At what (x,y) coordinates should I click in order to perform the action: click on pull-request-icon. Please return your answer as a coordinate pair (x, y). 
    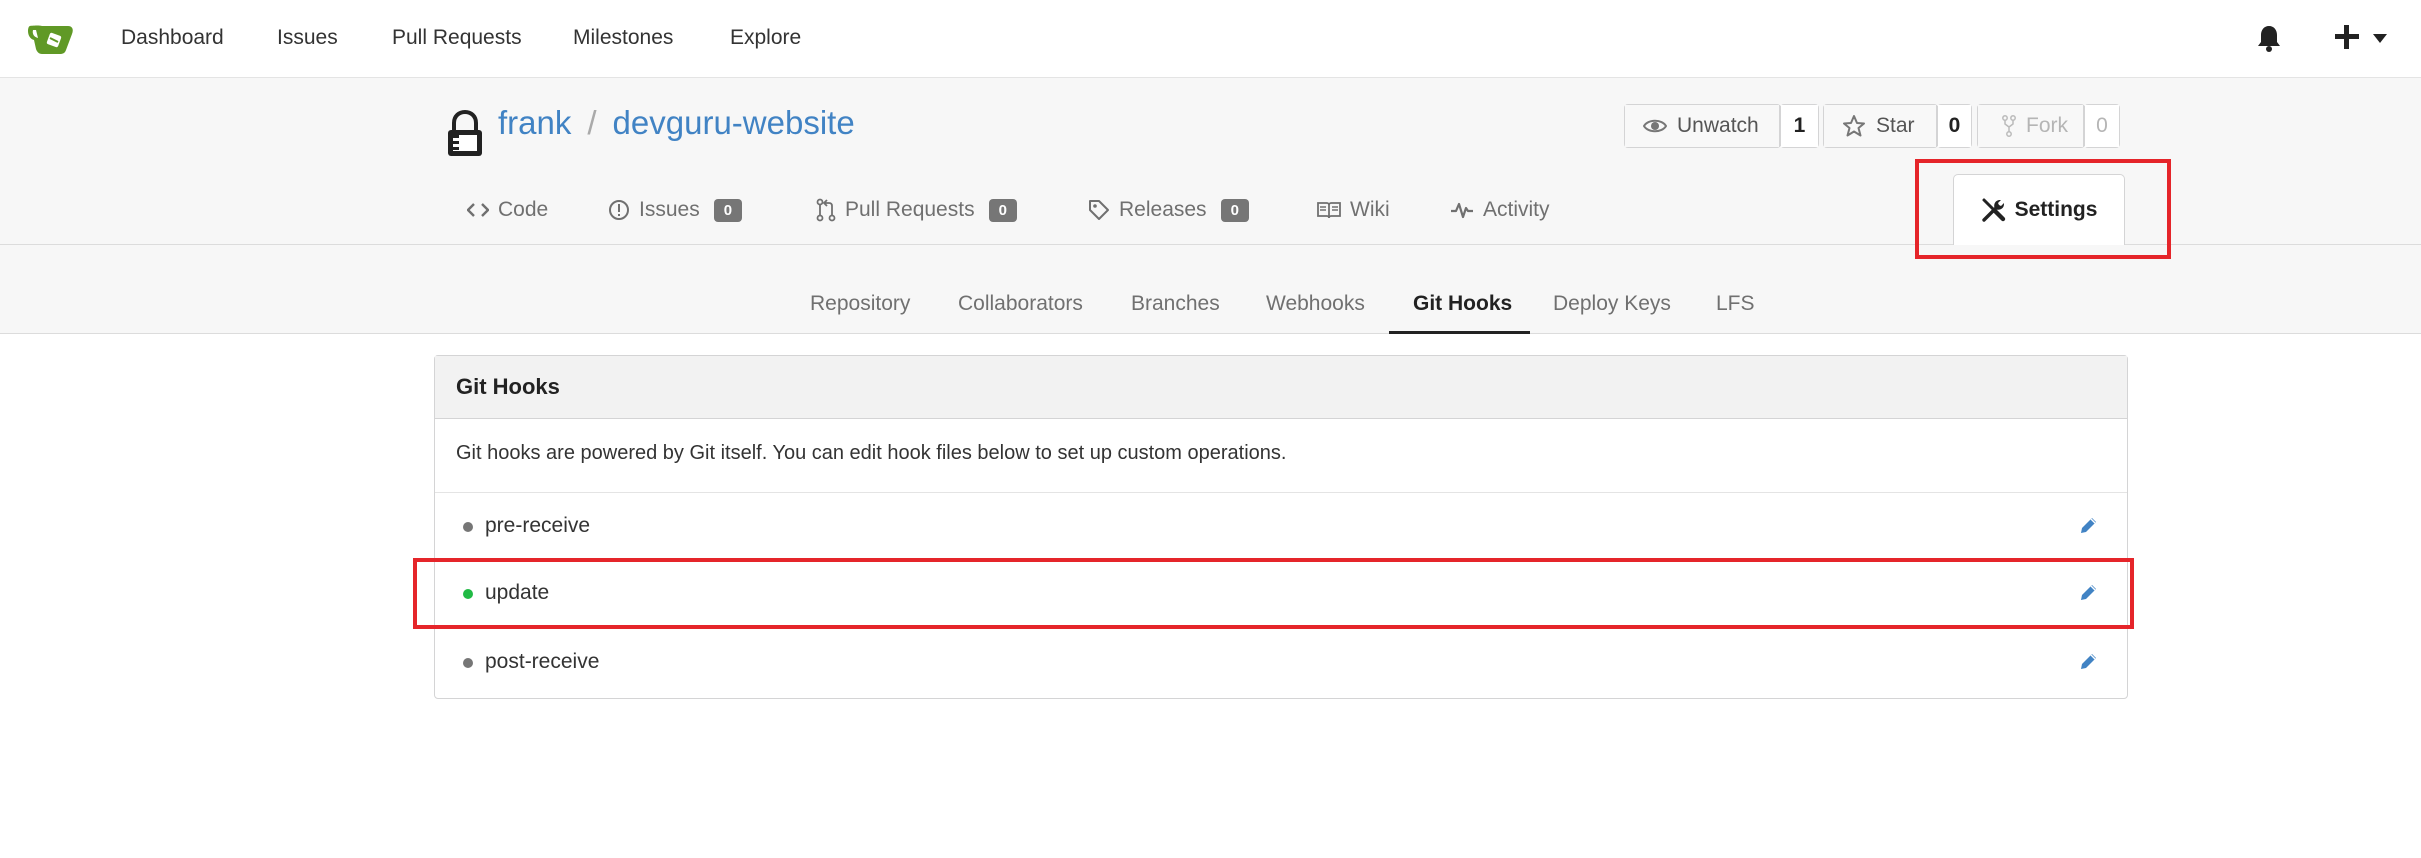
    Looking at the image, I should click on (826, 210).